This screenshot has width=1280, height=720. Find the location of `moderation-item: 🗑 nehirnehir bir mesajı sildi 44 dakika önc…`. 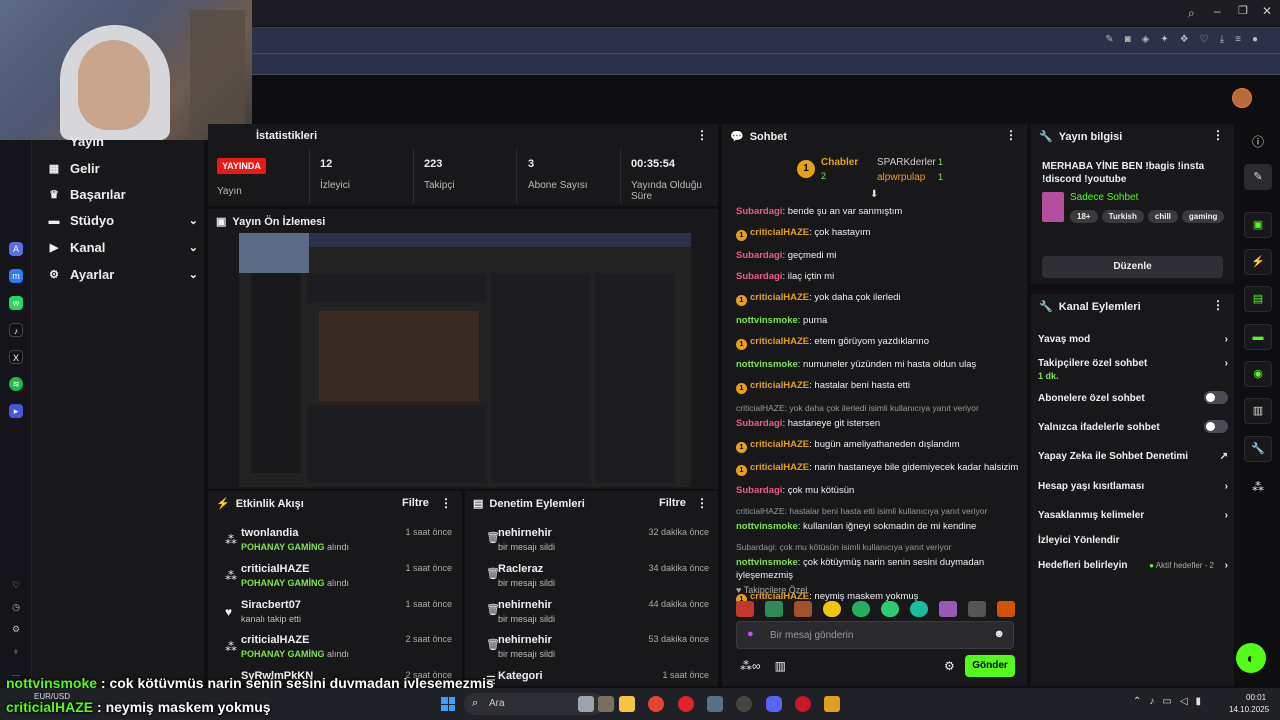

moderation-item: 🗑 nehirnehir bir mesajı sildi 44 dakika önc… is located at coordinates (597, 611).